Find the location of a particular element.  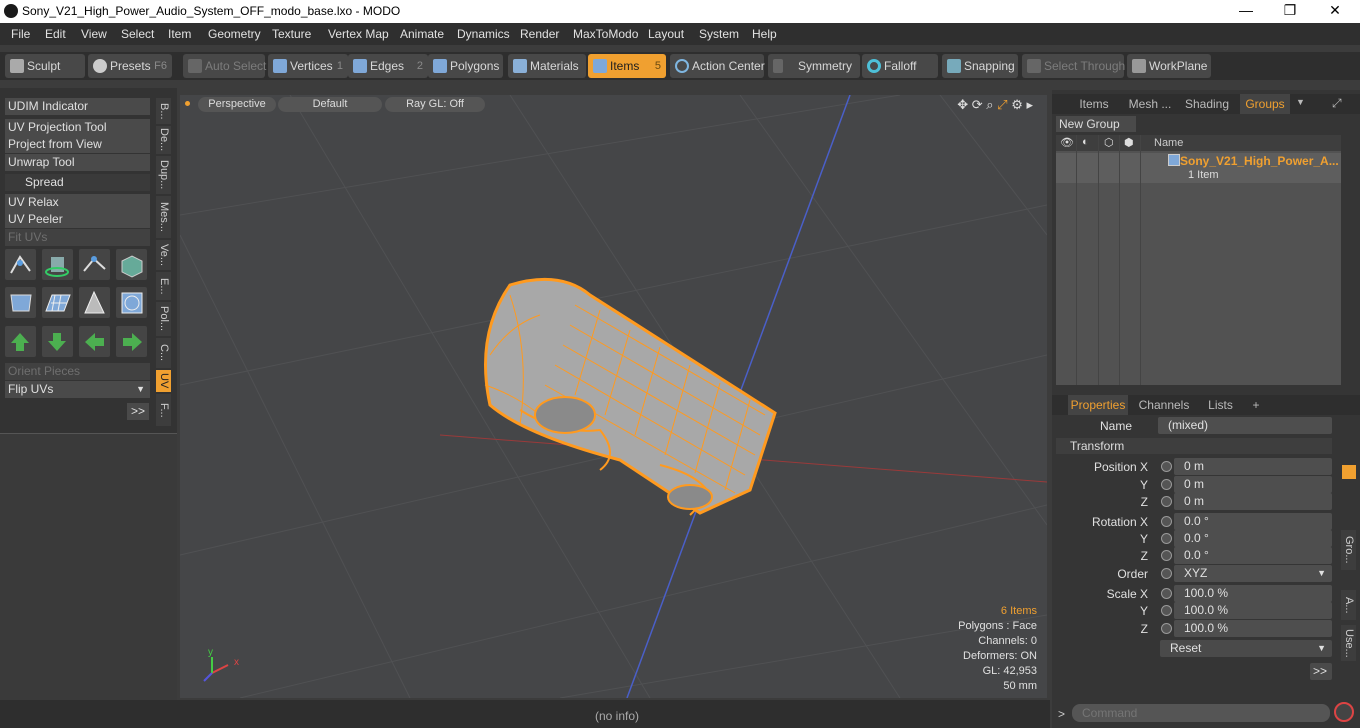

uv-move-icon is located at coordinates (94, 264).